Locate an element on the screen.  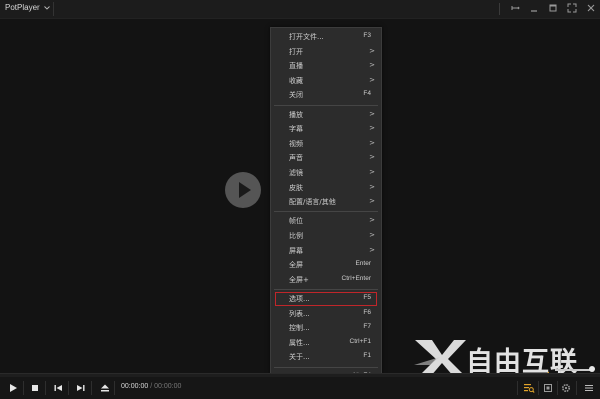
menu-item: 选项... F5 is located at coordinates (326, 299).